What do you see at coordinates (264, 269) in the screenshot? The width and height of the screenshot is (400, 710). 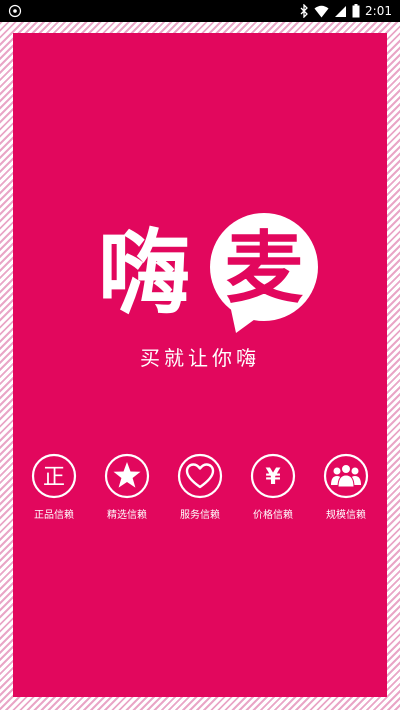 I see `logo-char-2: 麦` at bounding box center [264, 269].